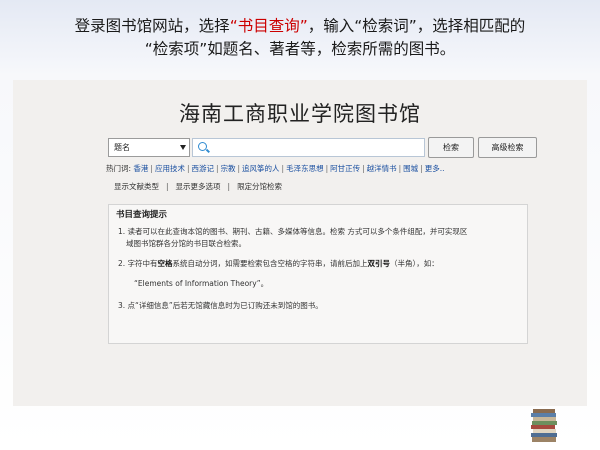 This screenshot has height=450, width=600. Describe the element at coordinates (451, 147) in the screenshot. I see `search-button: 检索` at that location.